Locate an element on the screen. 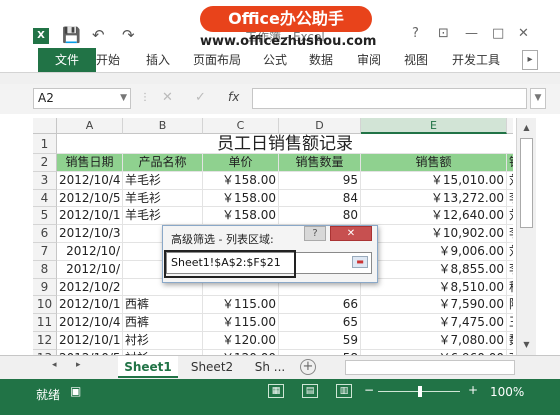  help-button: ? is located at coordinates (415, 33).